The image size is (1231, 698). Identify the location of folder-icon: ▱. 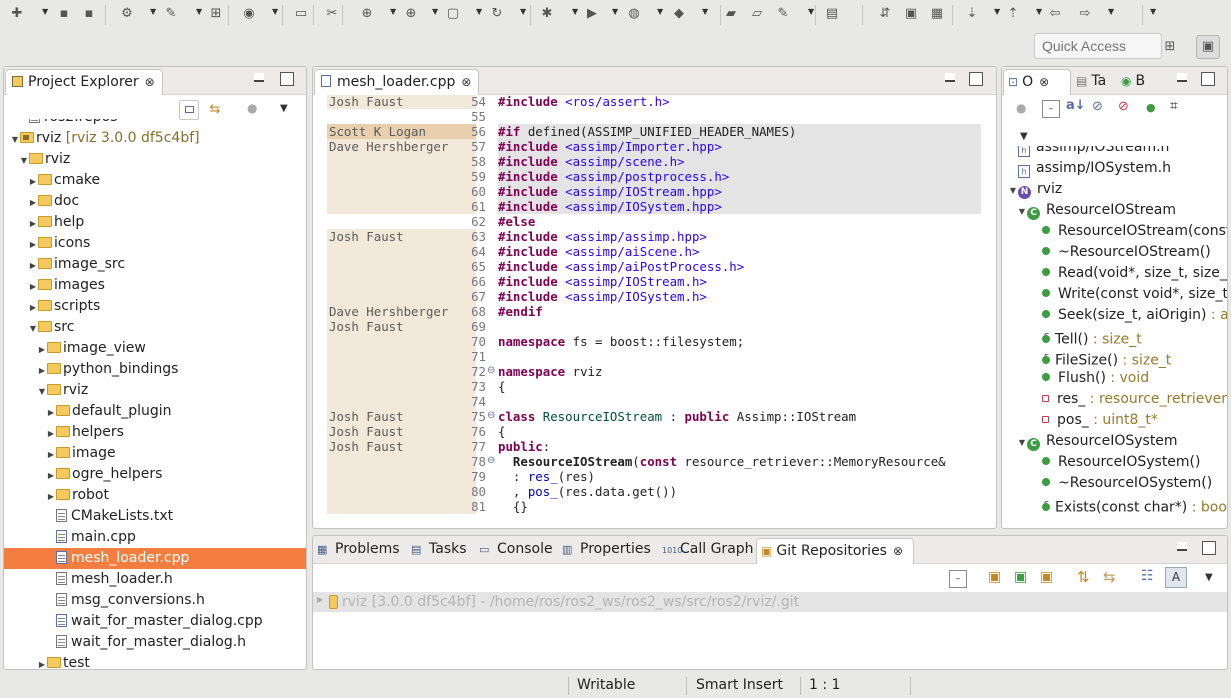
(757, 14).